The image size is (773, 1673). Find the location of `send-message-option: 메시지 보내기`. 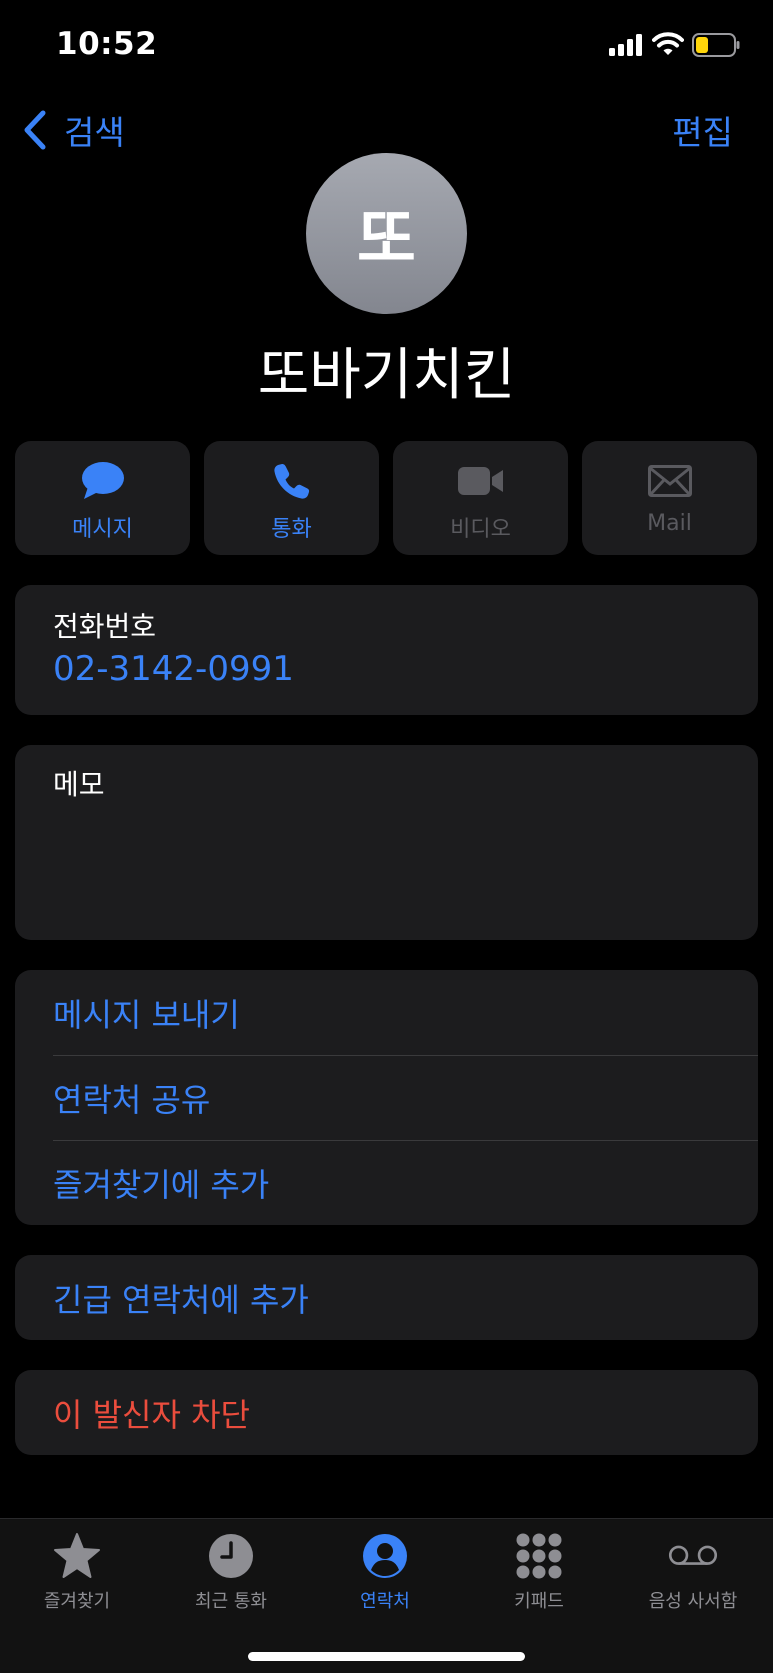

send-message-option: 메시지 보내기 is located at coordinates (405, 1012).